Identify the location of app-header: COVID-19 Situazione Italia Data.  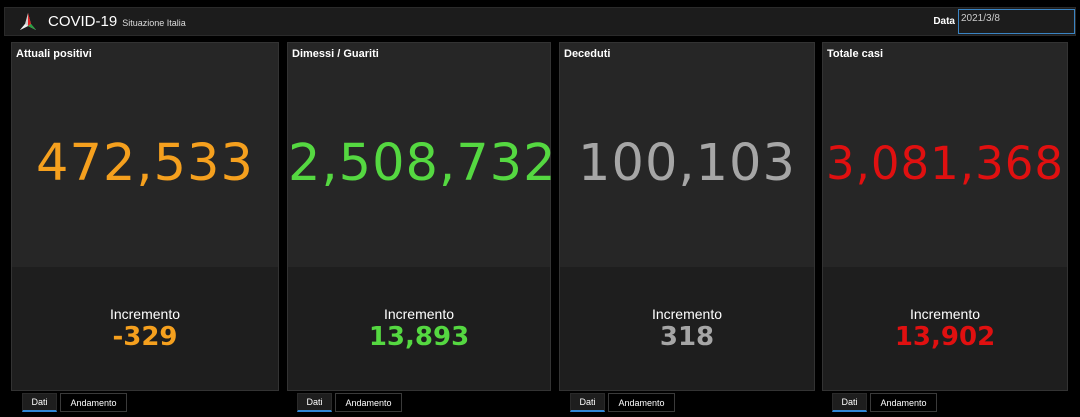
(540, 21).